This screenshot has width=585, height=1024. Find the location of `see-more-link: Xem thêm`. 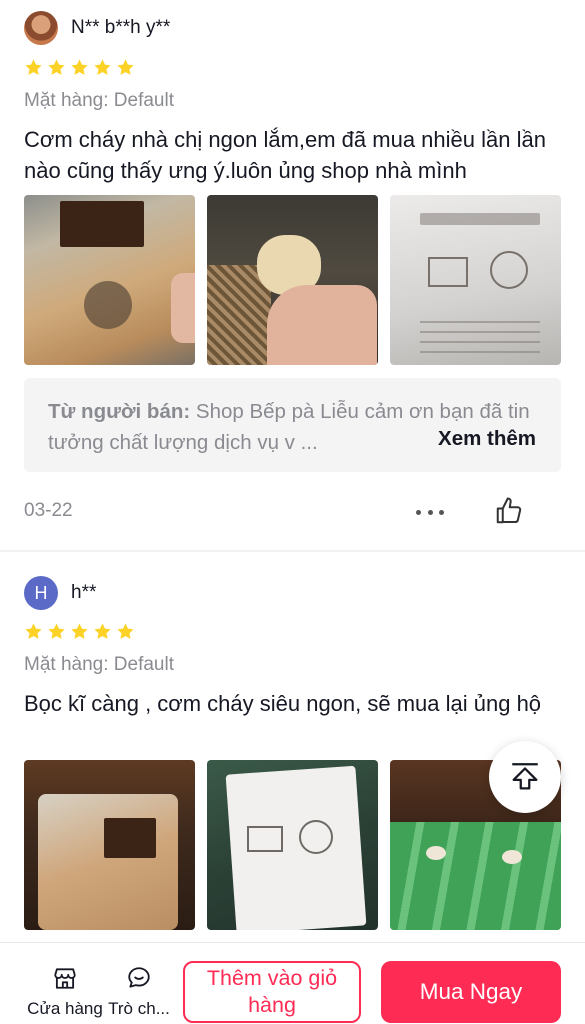

see-more-link: Xem thêm is located at coordinates (484, 438).